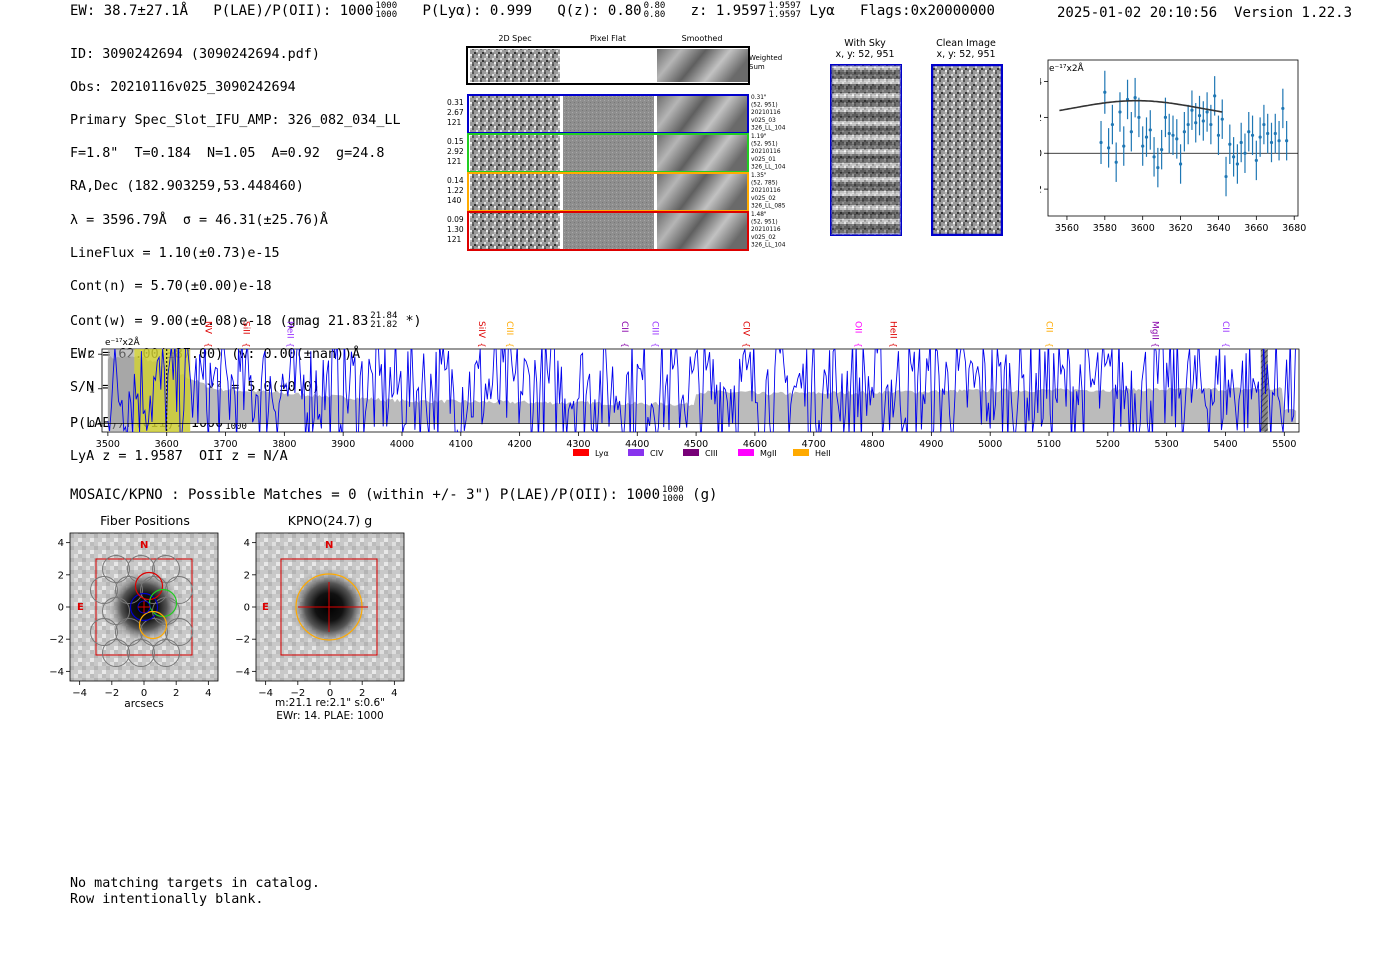  I want to click on info-lineflux: LineFlux = 1.10(±0.73)e-15, so click(175, 253).